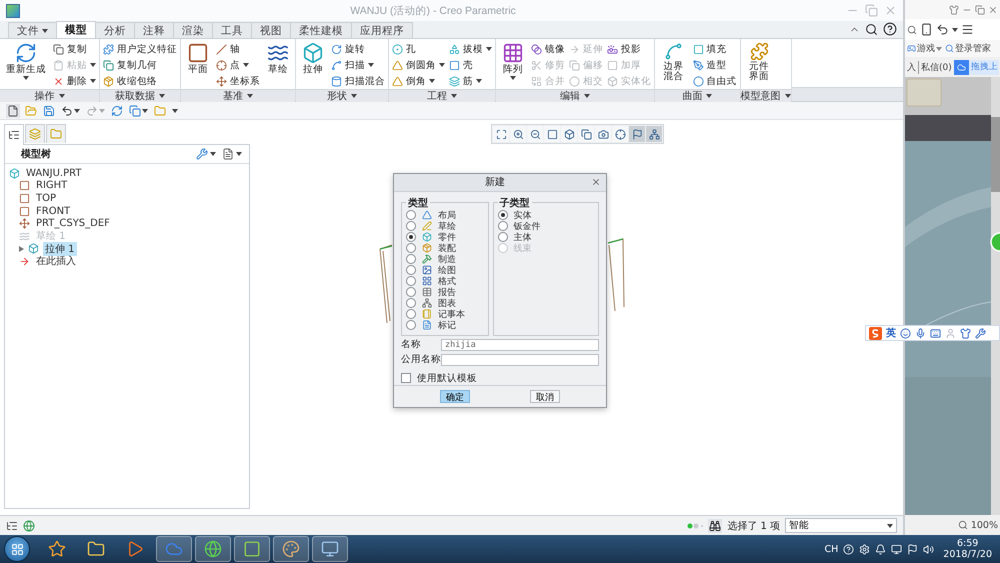 Image resolution: width=1000 pixels, height=563 pixels. Describe the element at coordinates (714, 49) in the screenshot. I see `ribbon-button: 填充` at that location.